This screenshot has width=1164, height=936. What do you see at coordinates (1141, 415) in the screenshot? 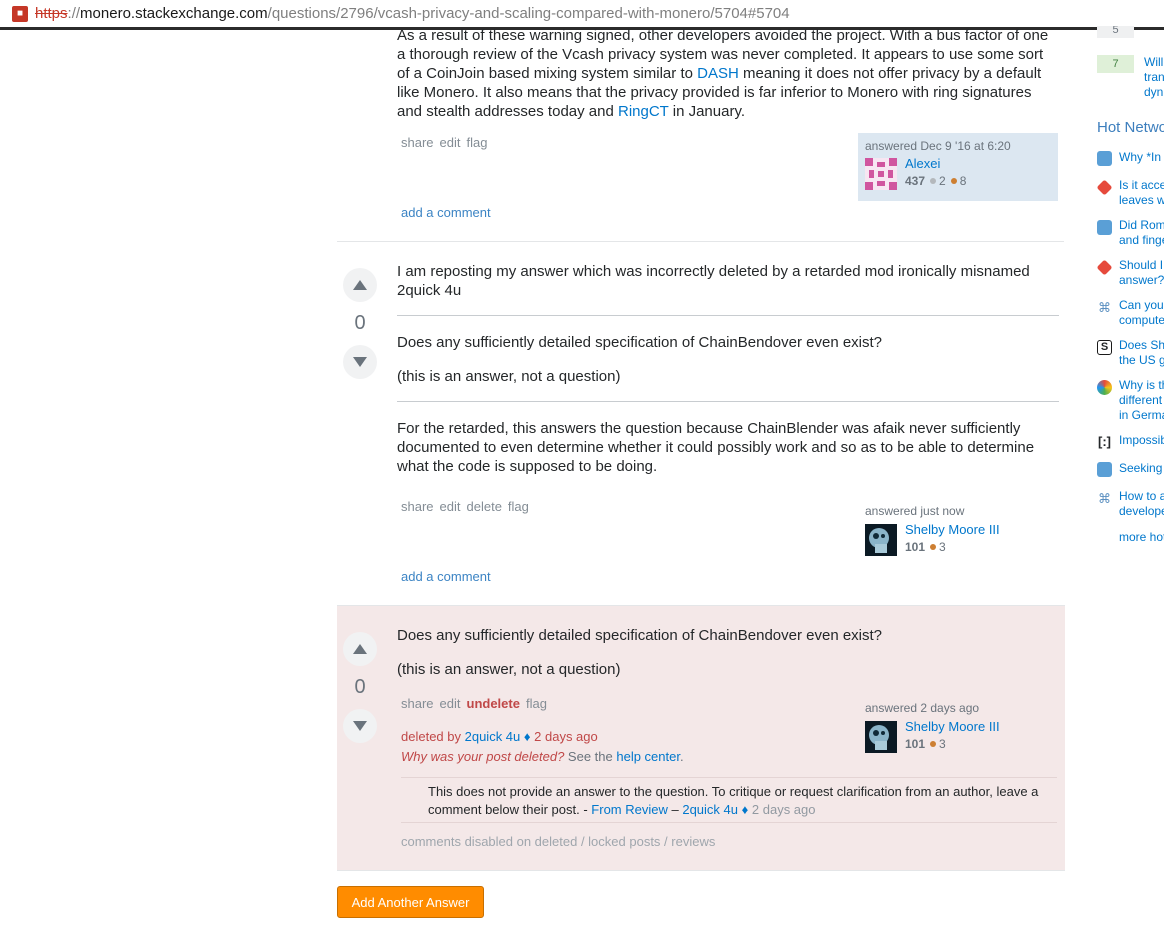
I see `hot-question-link: in Germa` at bounding box center [1141, 415].